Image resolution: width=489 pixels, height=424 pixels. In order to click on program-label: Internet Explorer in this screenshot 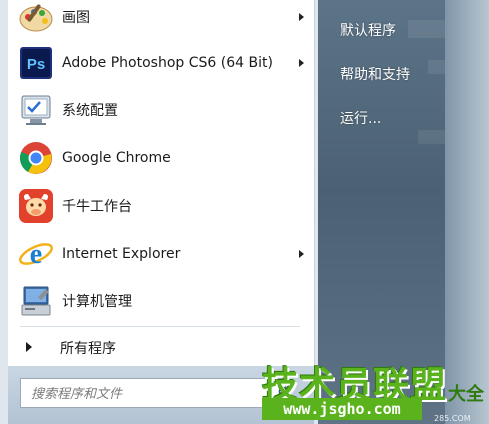, I will do `click(121, 254)`.